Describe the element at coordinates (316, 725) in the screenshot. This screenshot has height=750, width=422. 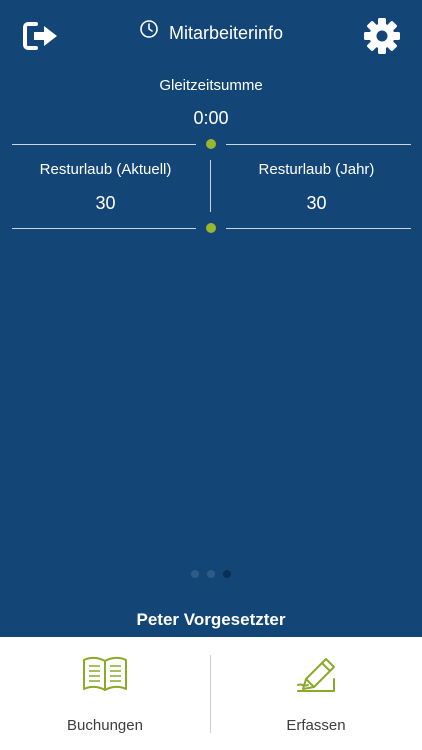
I see `tab-erfassen-label: Erfassen` at that location.